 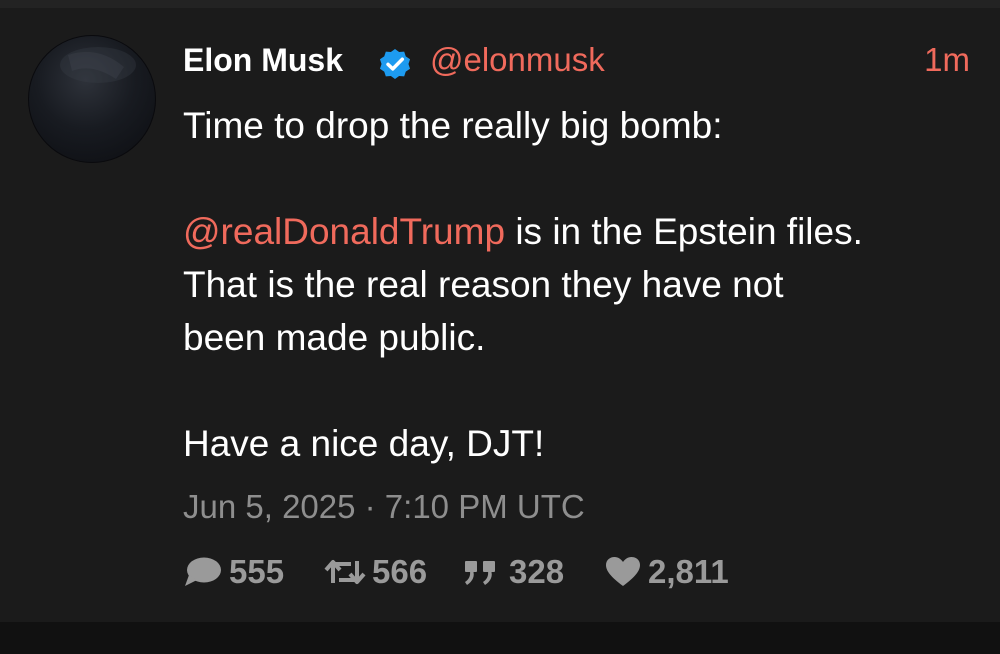 I want to click on reply-count: 555, so click(x=257, y=571).